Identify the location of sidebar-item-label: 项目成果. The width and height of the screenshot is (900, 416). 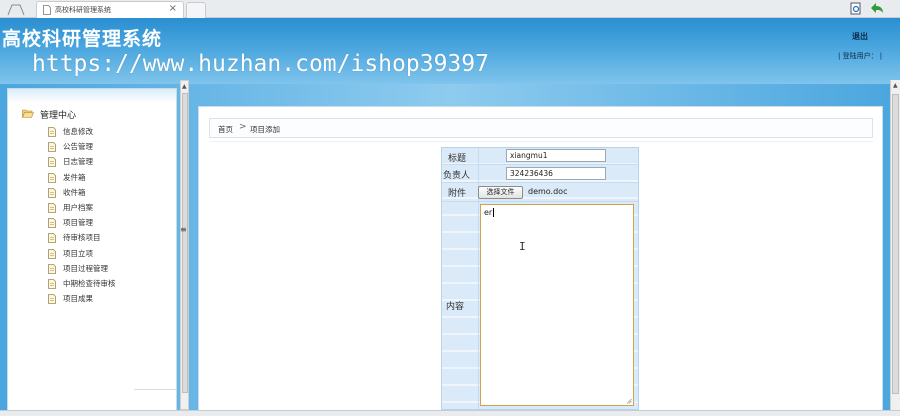
(78, 299).